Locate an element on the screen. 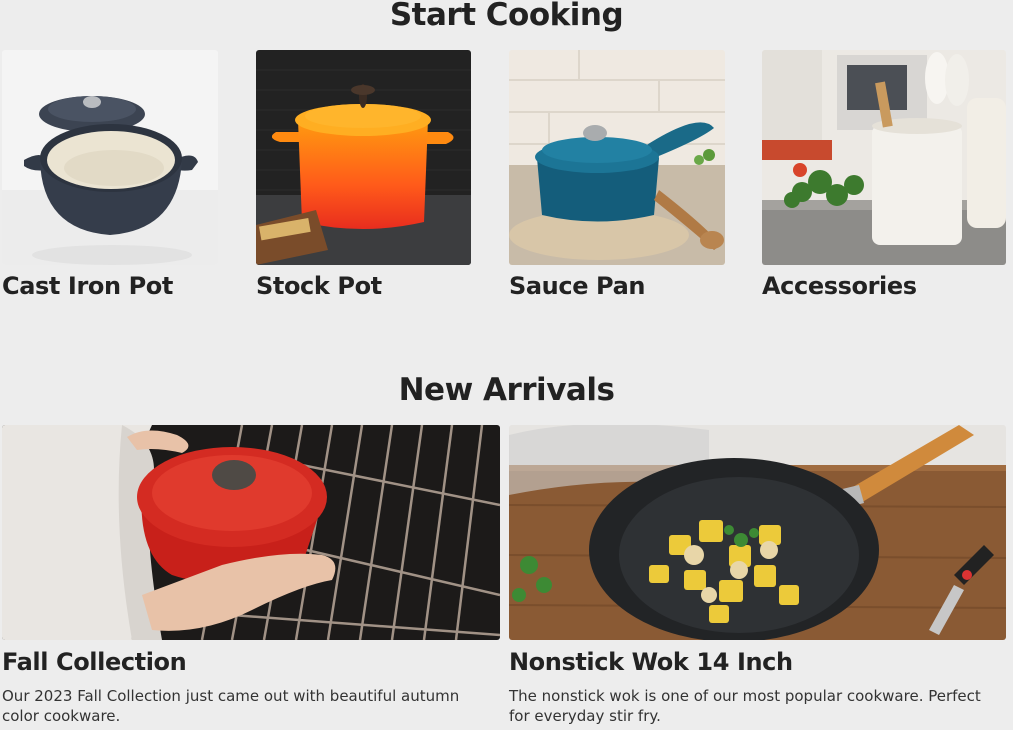 Image resolution: width=1013 pixels, height=730 pixels. cast-iron-pot-image is located at coordinates (110, 157).